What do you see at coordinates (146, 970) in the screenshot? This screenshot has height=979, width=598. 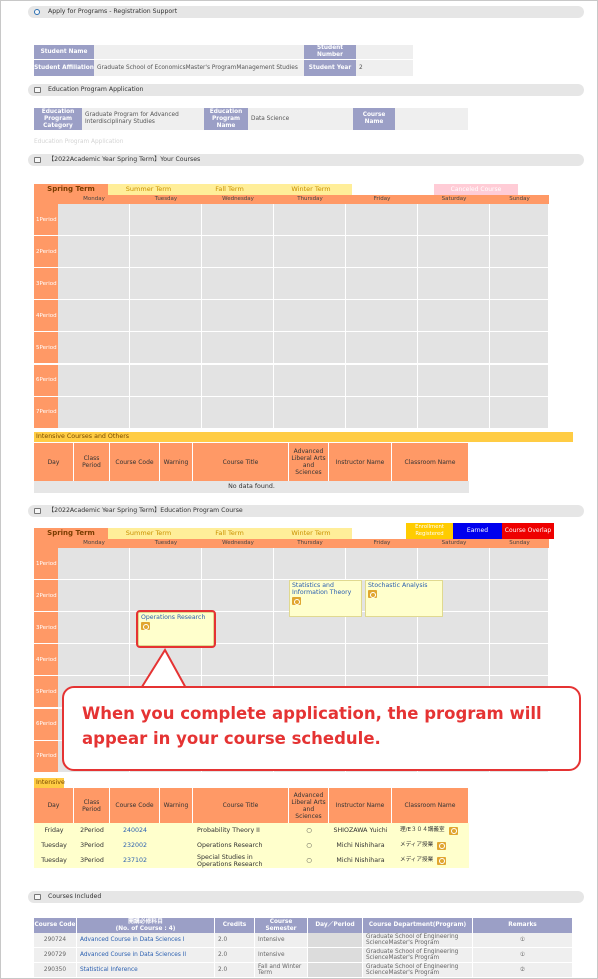 I see `included-cell: Statistical Inference` at bounding box center [146, 970].